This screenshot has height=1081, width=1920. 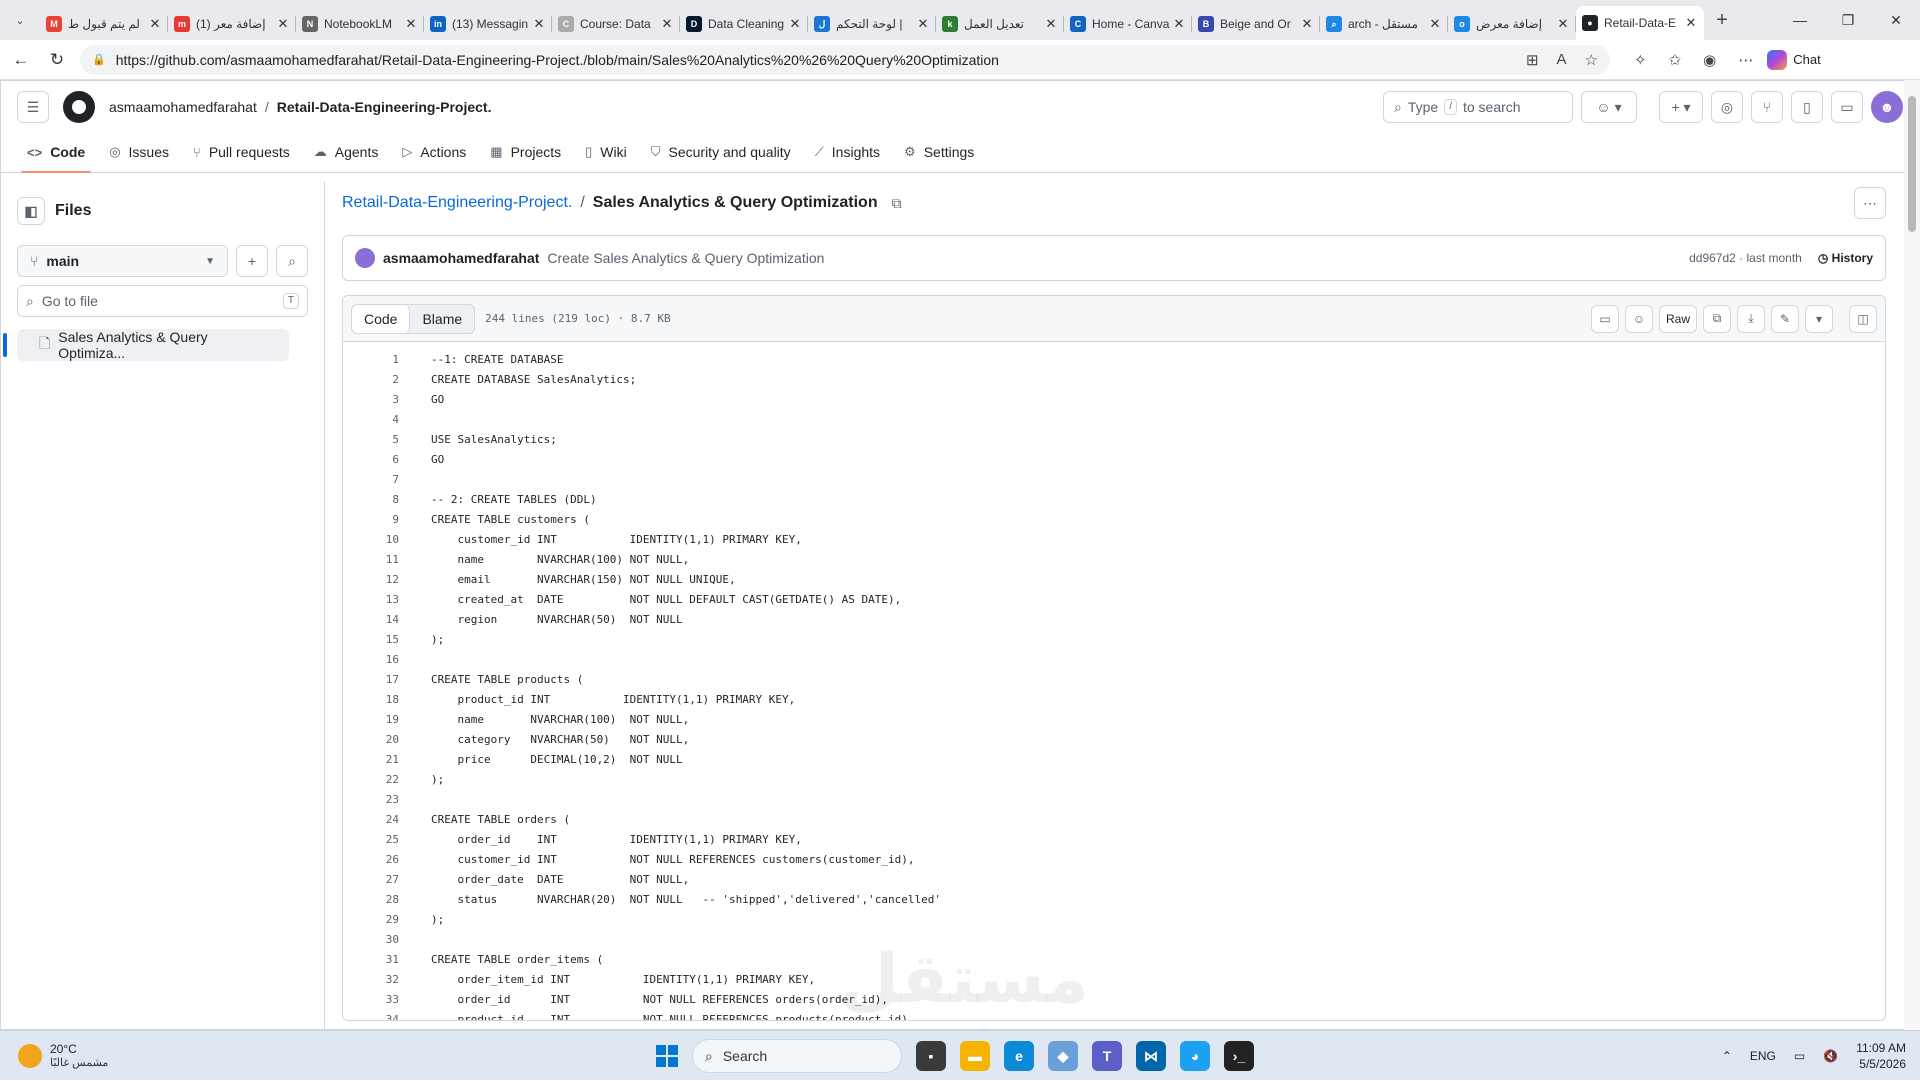 I want to click on scrollbar-thumb, so click(x=1912, y=164).